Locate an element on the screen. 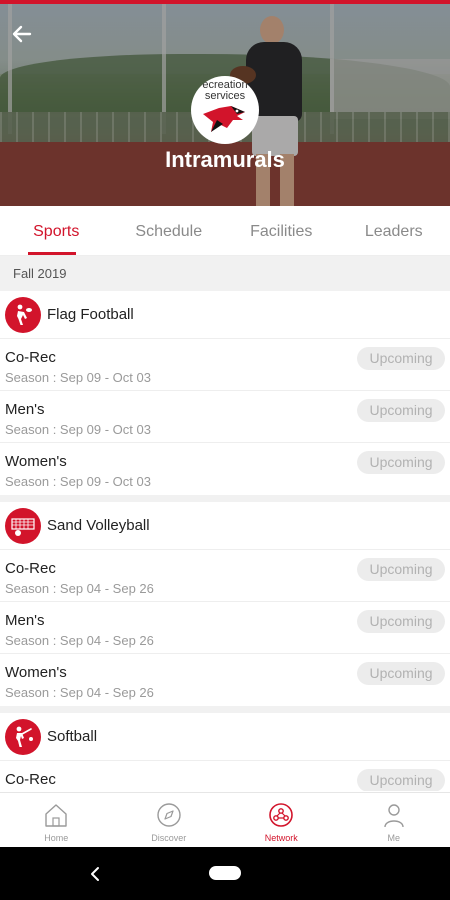 Image resolution: width=450 pixels, height=900 pixels. recreation-services-logo: ecreation services is located at coordinates (225, 110).